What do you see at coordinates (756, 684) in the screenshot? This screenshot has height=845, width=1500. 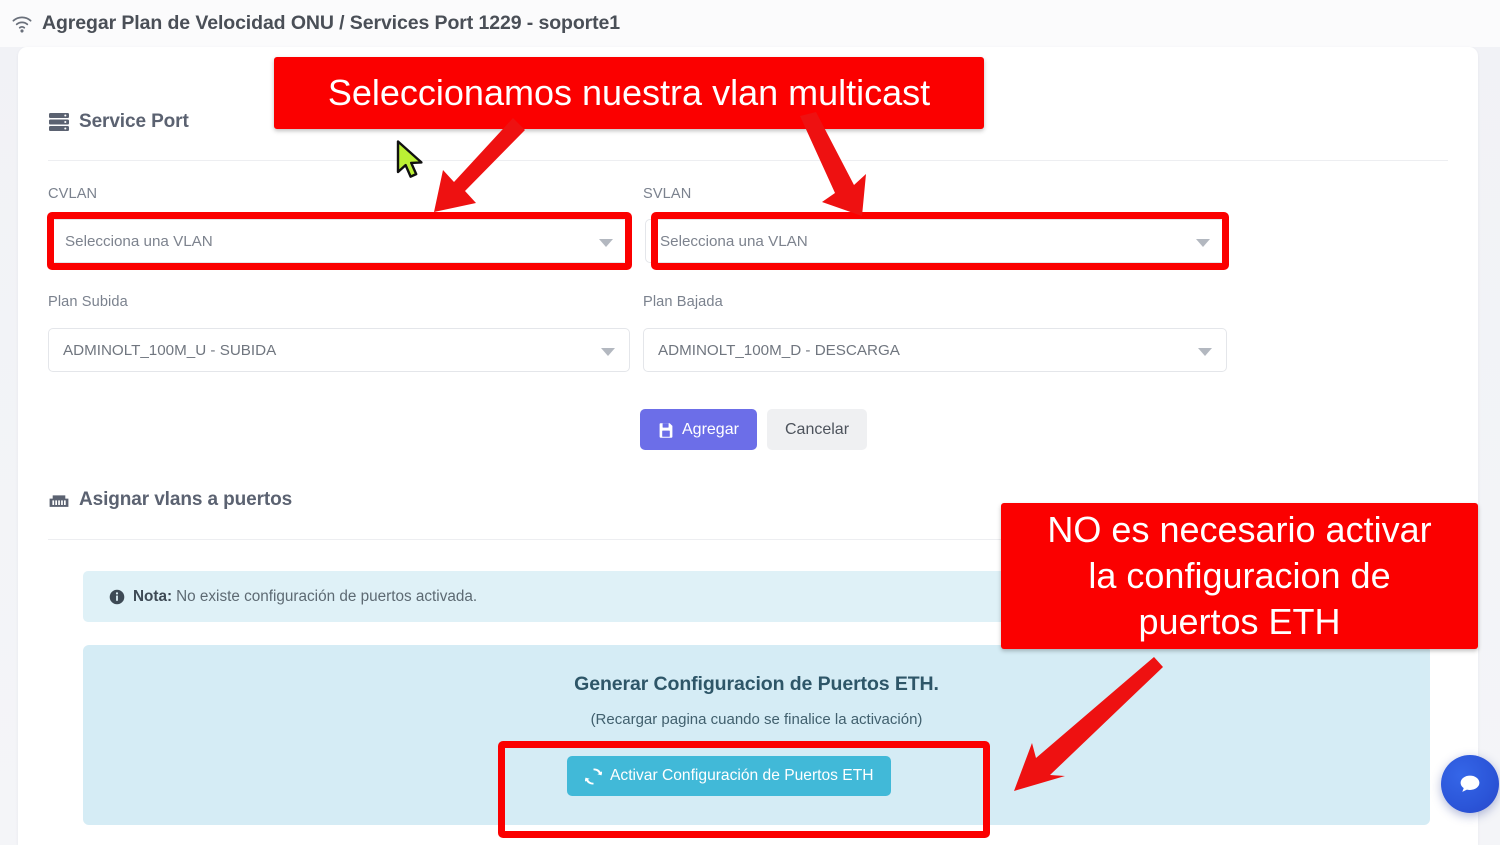 I see `eth-panel-heading: Generar Configuracion de Puertos ETH.` at bounding box center [756, 684].